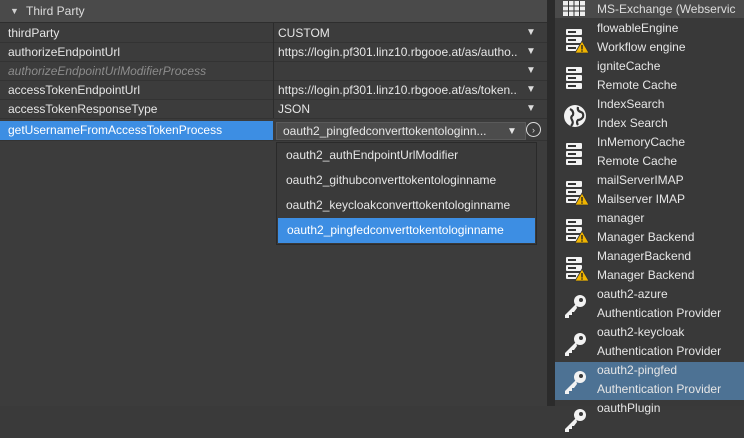 The width and height of the screenshot is (744, 438). Describe the element at coordinates (398, 109) in the screenshot. I see `property-value: JSON` at that location.